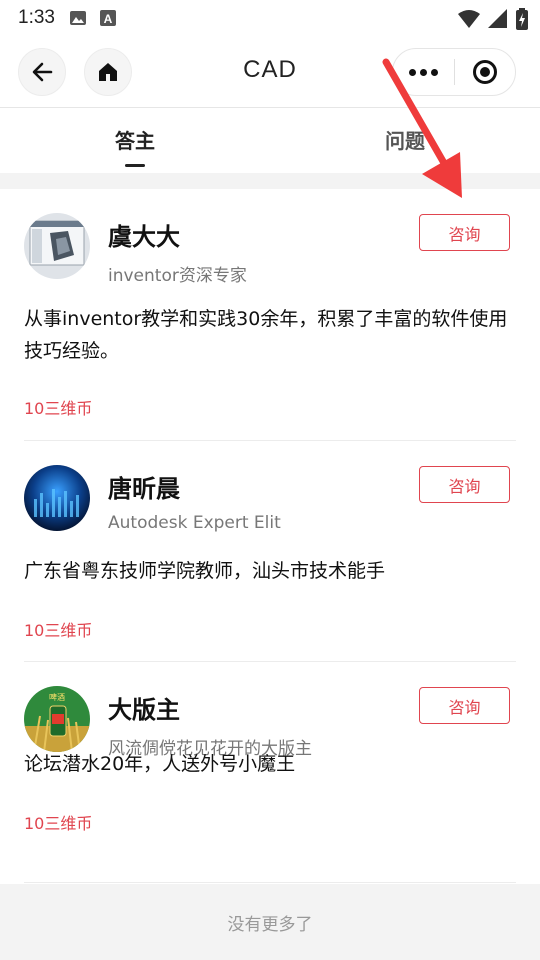 The width and height of the screenshot is (540, 960). I want to click on image-icon, so click(77, 18).